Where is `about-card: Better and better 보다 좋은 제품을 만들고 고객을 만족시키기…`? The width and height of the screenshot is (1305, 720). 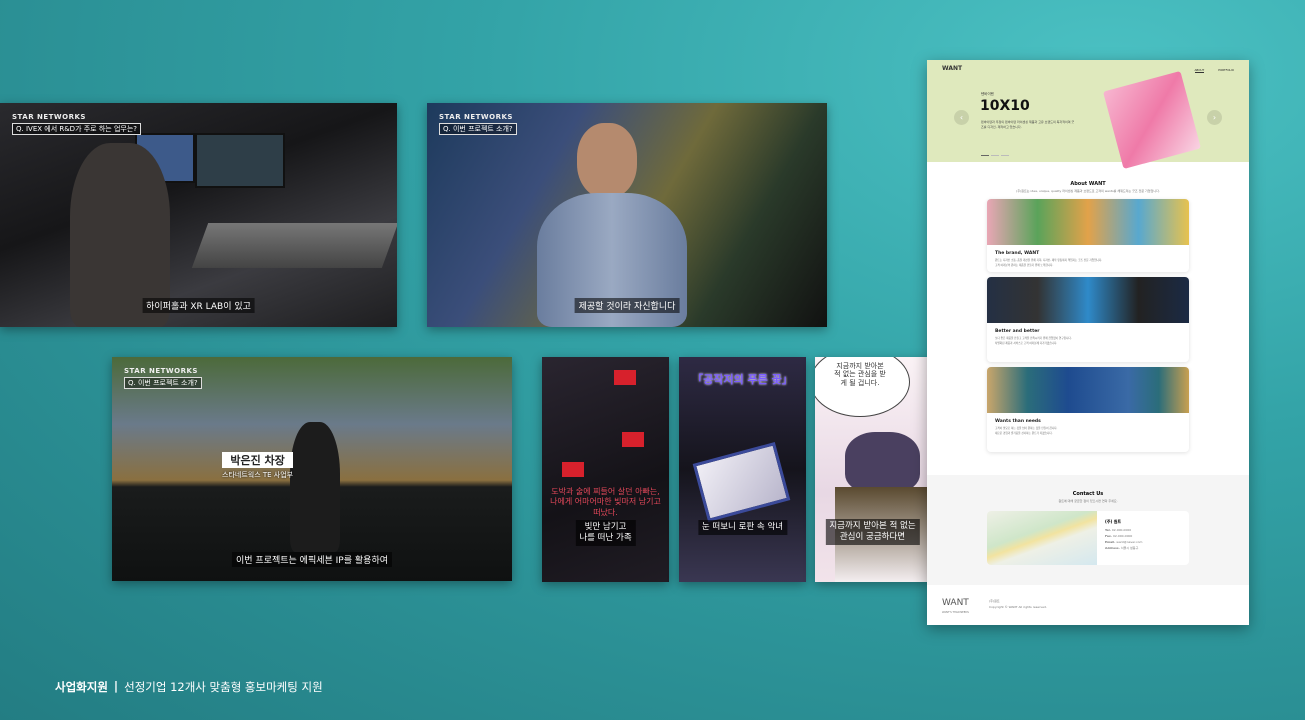
about-card: Better and better 보다 좋은 제품을 만들고 고객을 만족시키기… is located at coordinates (1088, 319).